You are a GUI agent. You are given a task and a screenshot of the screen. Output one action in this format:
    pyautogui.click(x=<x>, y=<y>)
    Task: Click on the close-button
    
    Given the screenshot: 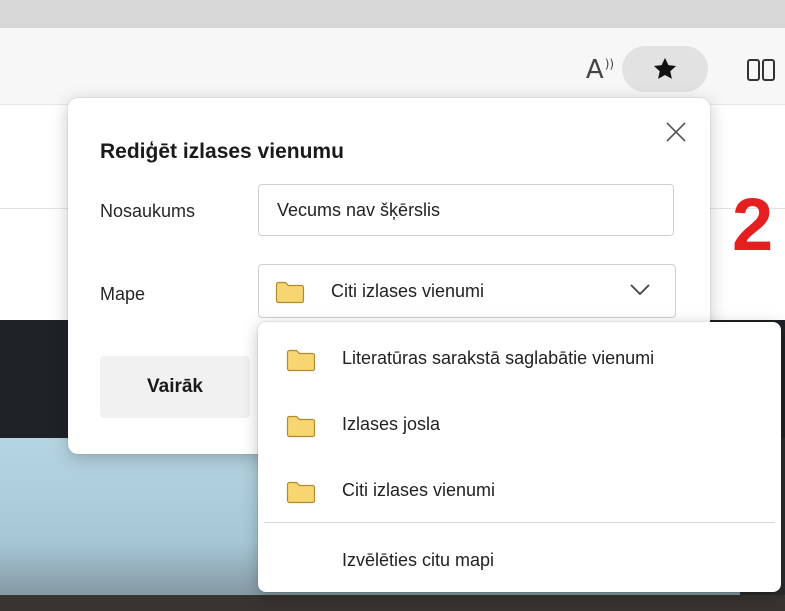 What is the action you would take?
    pyautogui.click(x=676, y=132)
    